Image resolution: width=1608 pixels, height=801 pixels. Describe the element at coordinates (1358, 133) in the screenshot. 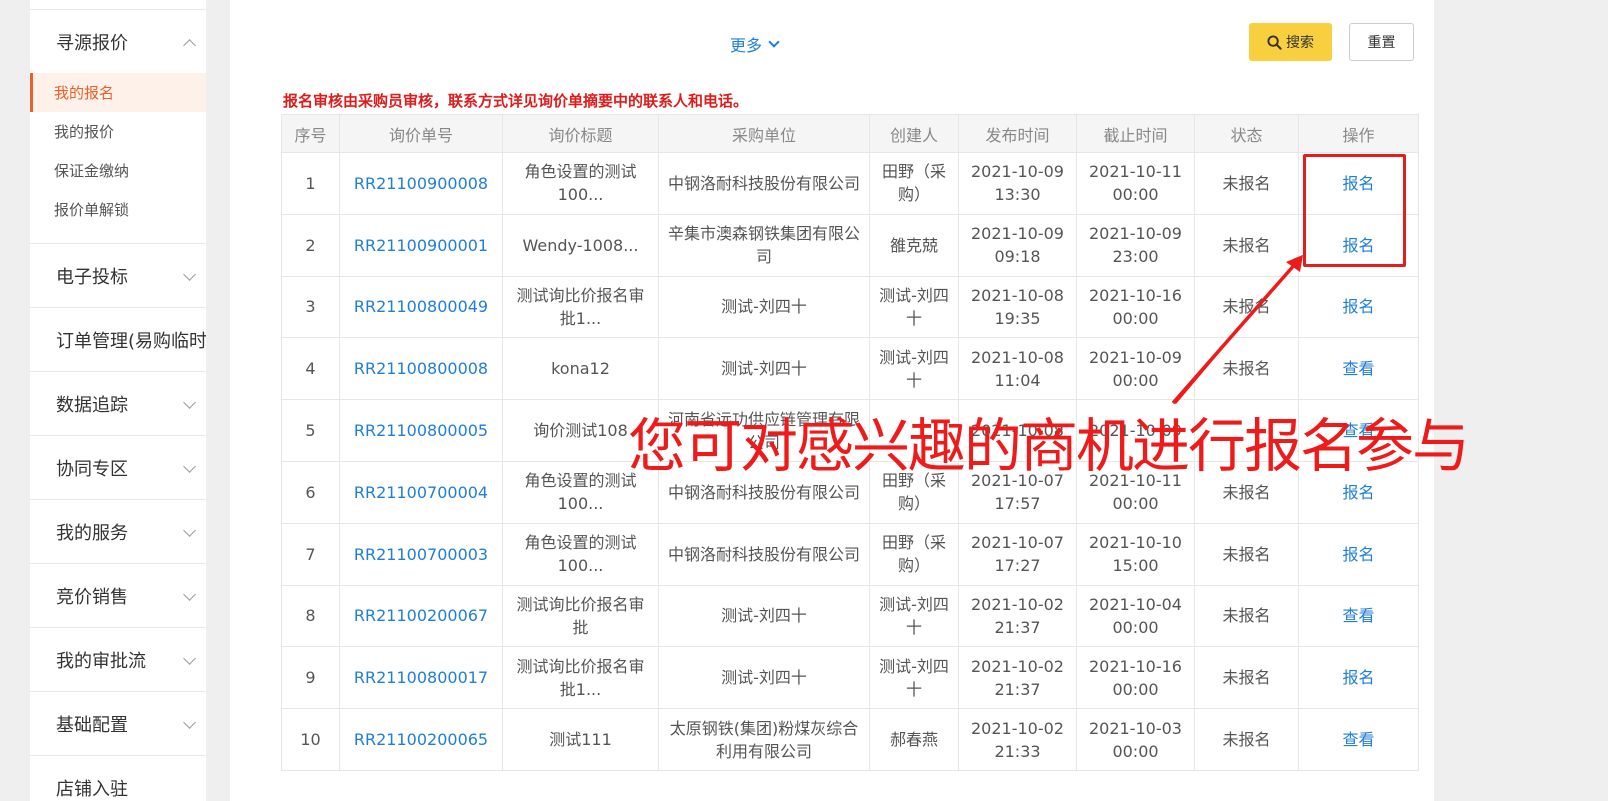

I see `column-header-action: 操作` at that location.